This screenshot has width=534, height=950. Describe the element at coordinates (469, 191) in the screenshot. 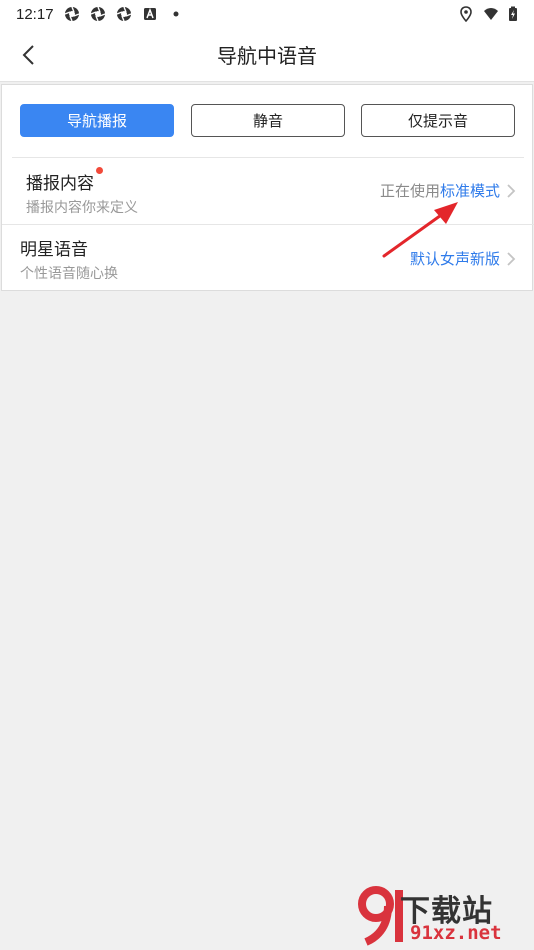

I see `value-text: 标准模式` at that location.